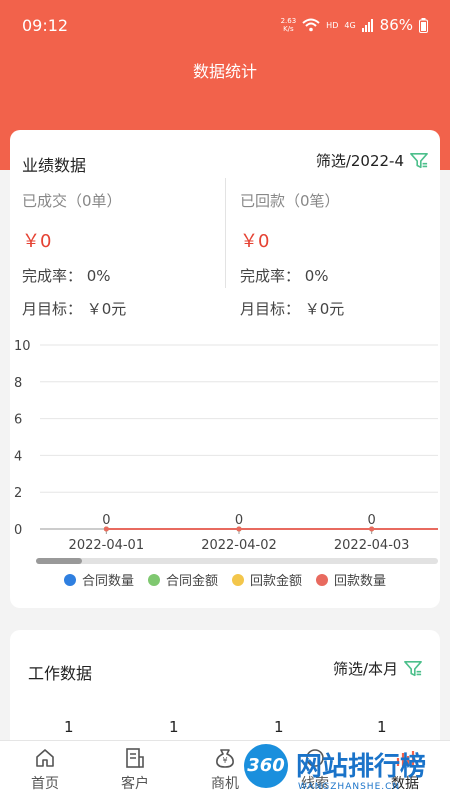 This screenshot has height=800, width=450. What do you see at coordinates (311, 25) in the screenshot?
I see `wifi-icon` at bounding box center [311, 25].